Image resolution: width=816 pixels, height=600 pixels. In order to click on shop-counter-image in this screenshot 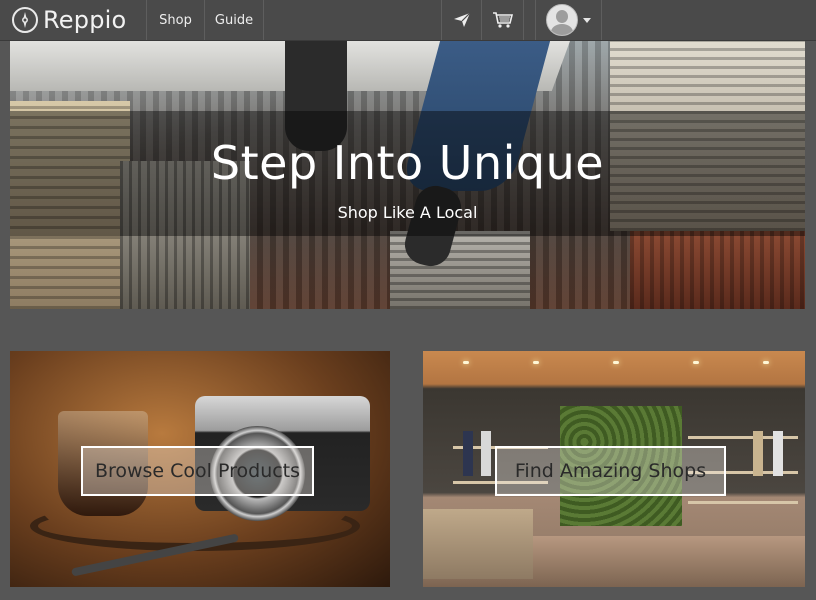, I will do `click(478, 544)`.